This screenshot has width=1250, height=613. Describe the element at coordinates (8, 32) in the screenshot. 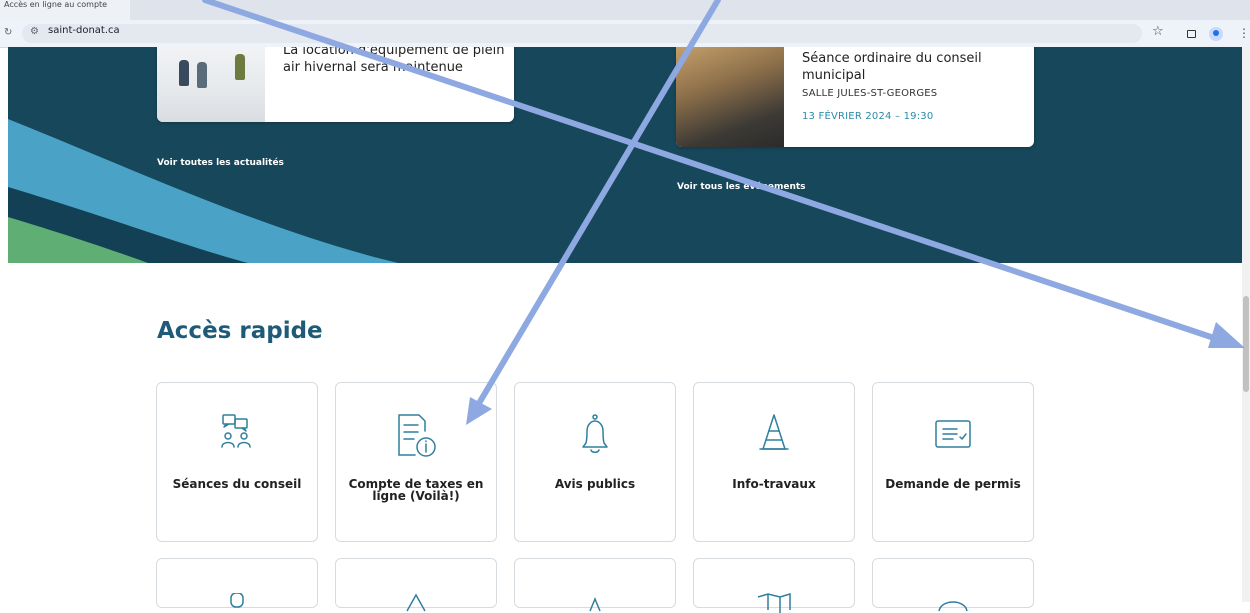

I see `reload-icon: ↻` at that location.